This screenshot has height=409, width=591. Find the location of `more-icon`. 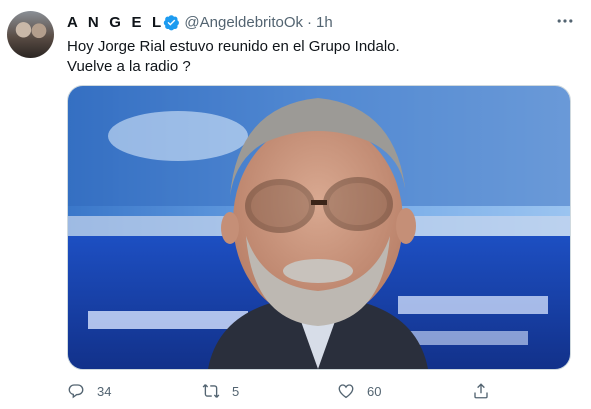

more-icon is located at coordinates (565, 21).